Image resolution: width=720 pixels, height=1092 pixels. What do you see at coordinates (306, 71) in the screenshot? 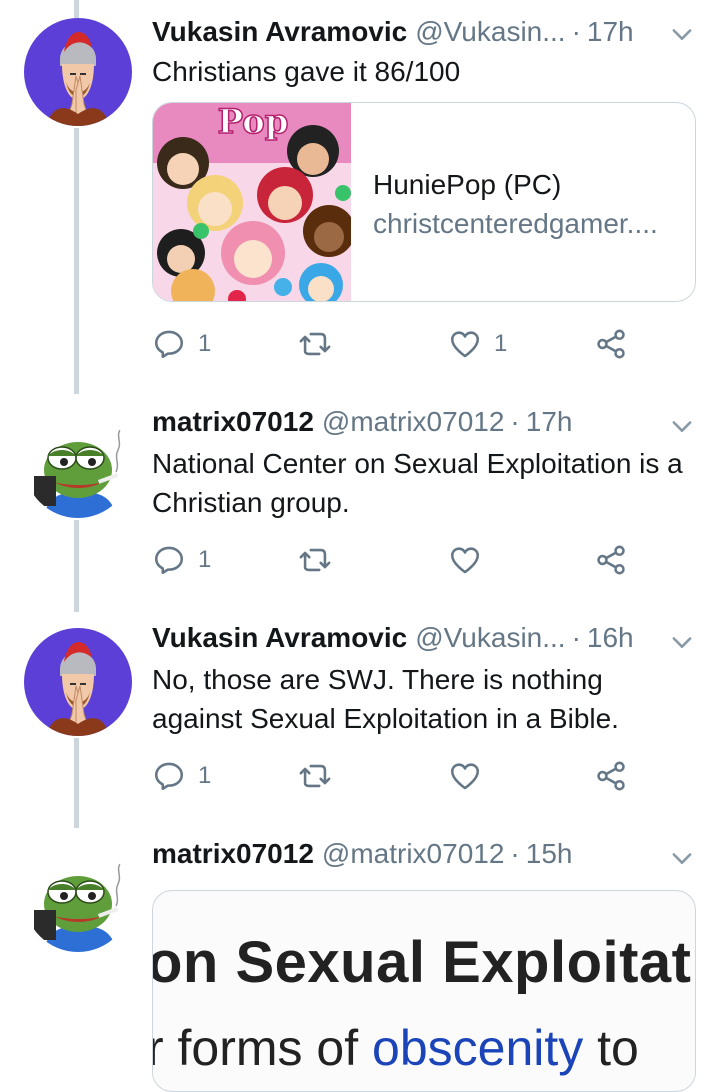
I see `tweet-text: Christians gave it 86/100` at bounding box center [306, 71].